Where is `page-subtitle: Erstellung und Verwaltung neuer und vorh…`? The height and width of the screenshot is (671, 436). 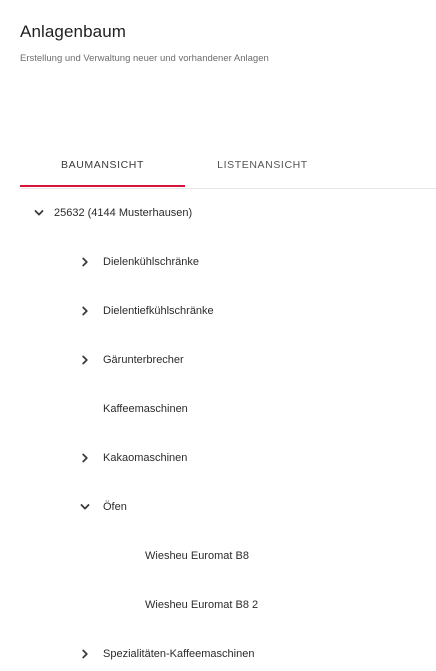
page-subtitle: Erstellung und Verwaltung neuer und vorh… is located at coordinates (144, 58).